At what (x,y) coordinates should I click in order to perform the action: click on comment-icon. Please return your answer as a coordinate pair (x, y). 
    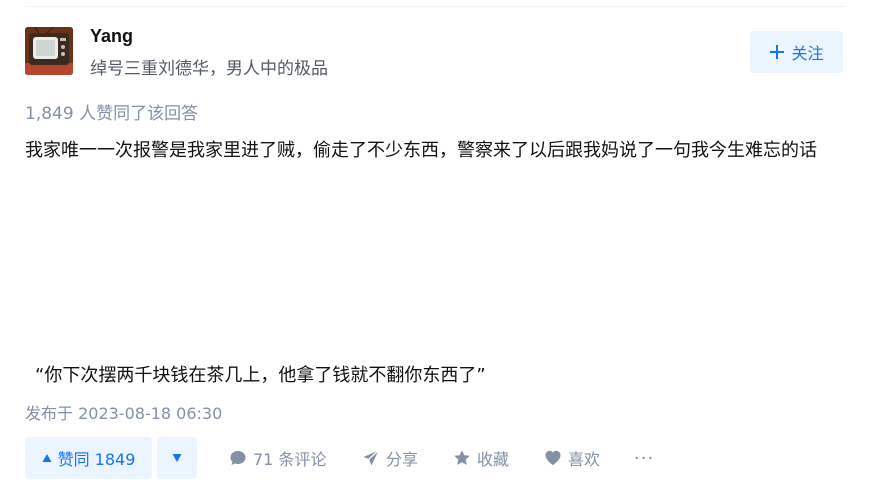
    Looking at the image, I should click on (238, 458).